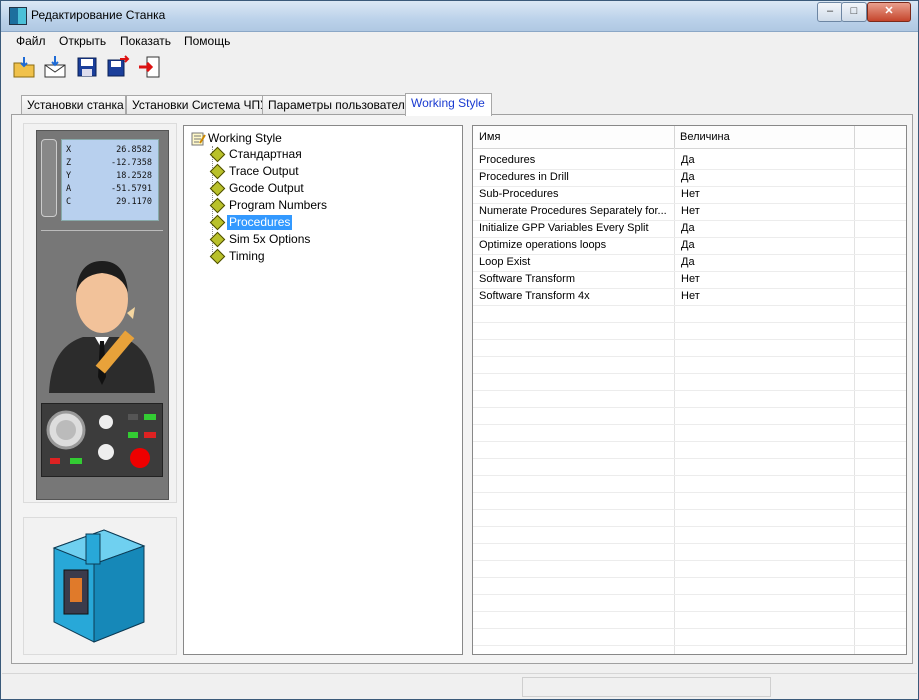 Image resolution: width=919 pixels, height=700 pixels. I want to click on machine-3d-icon, so click(100, 586).